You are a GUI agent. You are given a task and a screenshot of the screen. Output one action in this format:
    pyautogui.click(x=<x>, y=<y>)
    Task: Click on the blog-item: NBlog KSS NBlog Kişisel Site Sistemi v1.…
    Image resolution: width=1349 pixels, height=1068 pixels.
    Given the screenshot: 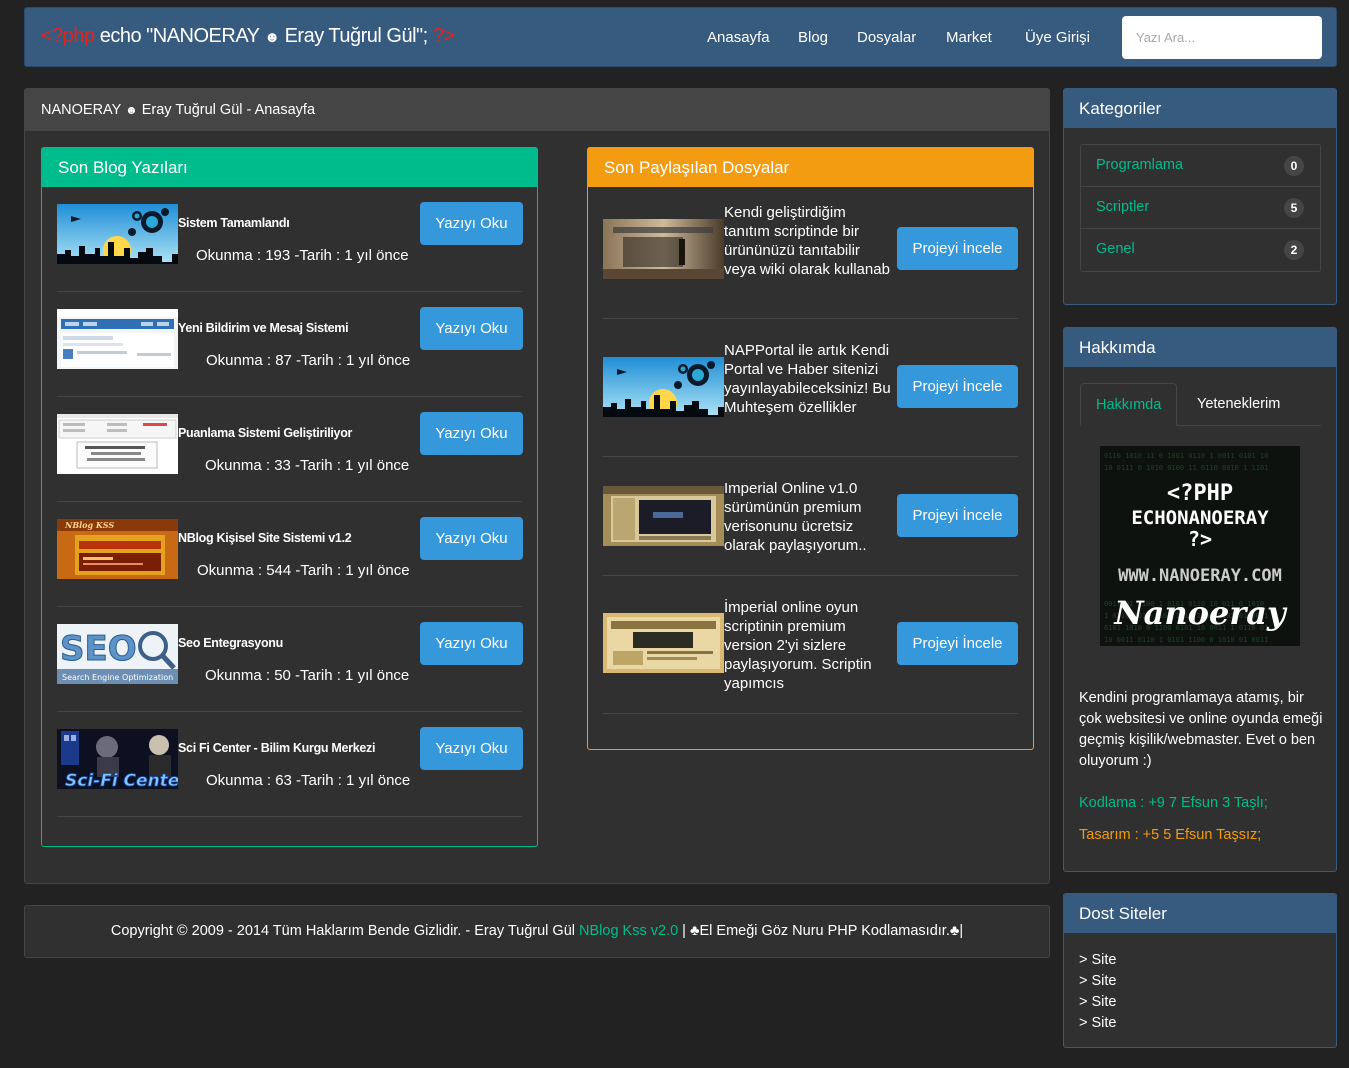 What is the action you would take?
    pyautogui.click(x=290, y=554)
    